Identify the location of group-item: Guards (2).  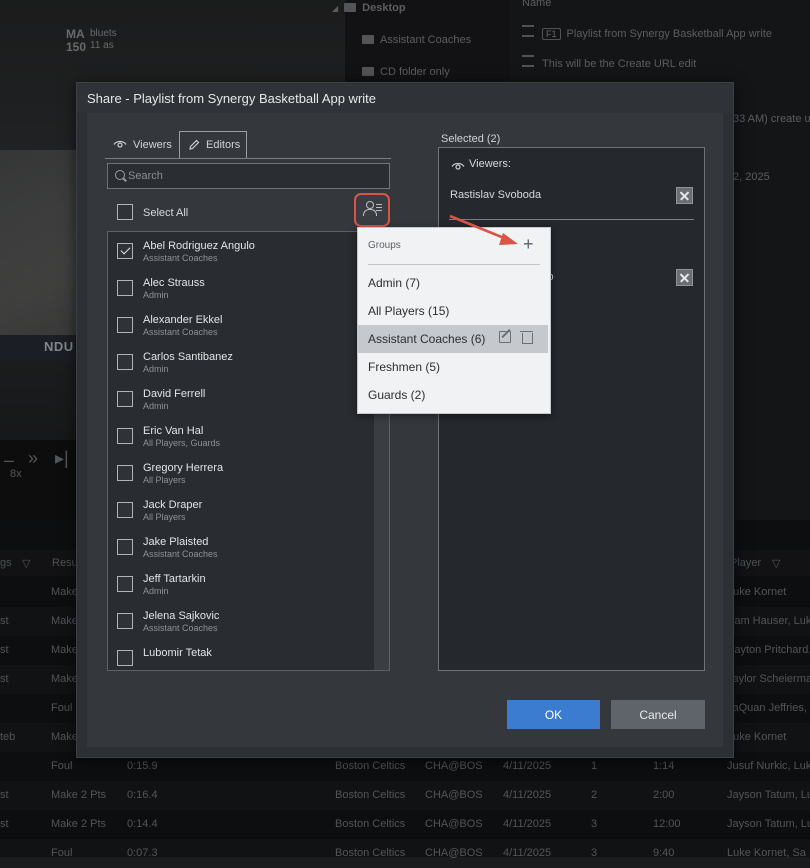
(453, 395).